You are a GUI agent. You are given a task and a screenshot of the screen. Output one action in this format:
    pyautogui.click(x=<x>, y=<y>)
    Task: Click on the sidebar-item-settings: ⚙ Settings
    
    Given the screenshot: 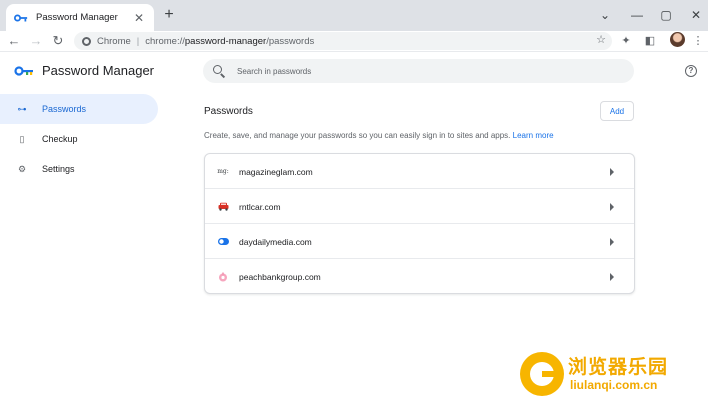 What is the action you would take?
    pyautogui.click(x=79, y=169)
    